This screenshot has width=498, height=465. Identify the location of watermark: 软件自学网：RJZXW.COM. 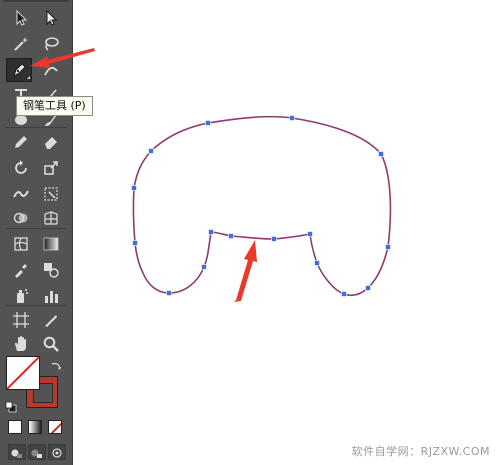
(420, 451).